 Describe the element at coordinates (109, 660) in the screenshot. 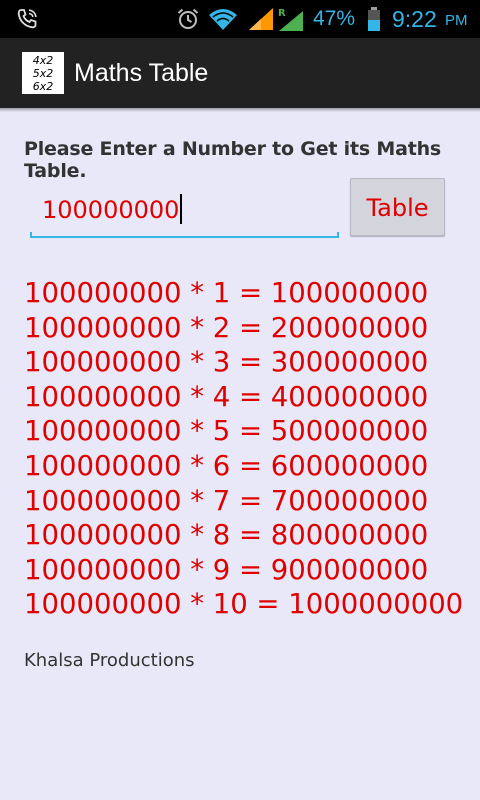

I see `footer-credit: Khalsa Productions` at that location.